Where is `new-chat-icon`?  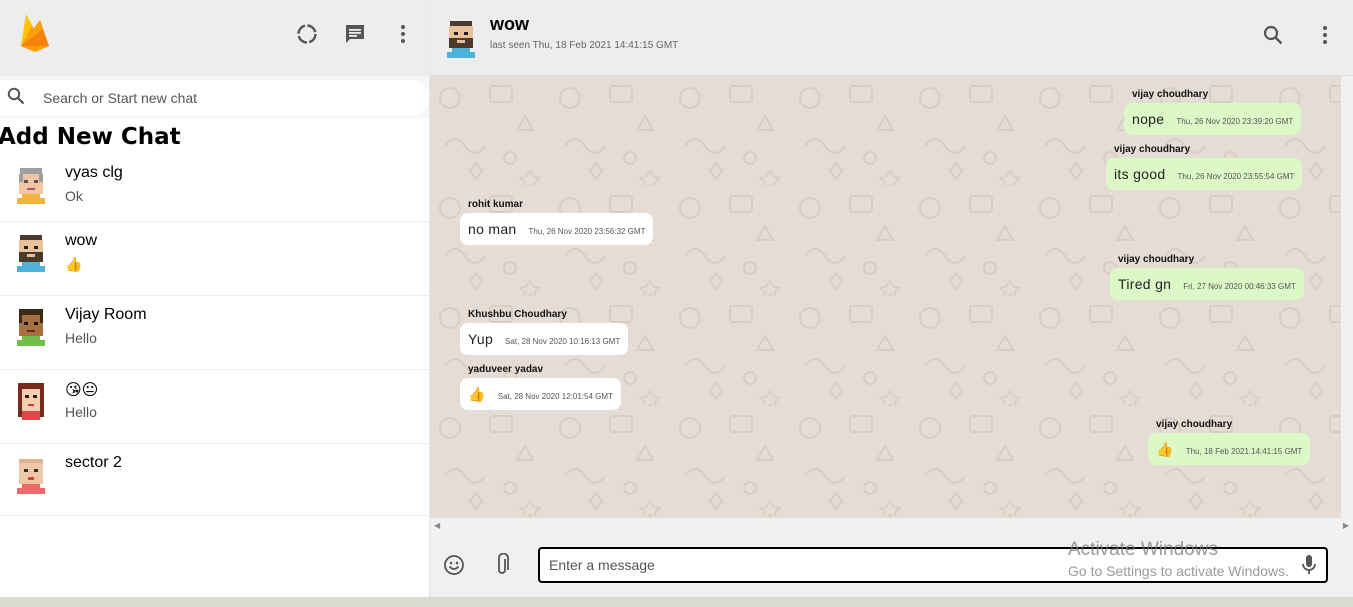
new-chat-icon is located at coordinates (355, 34).